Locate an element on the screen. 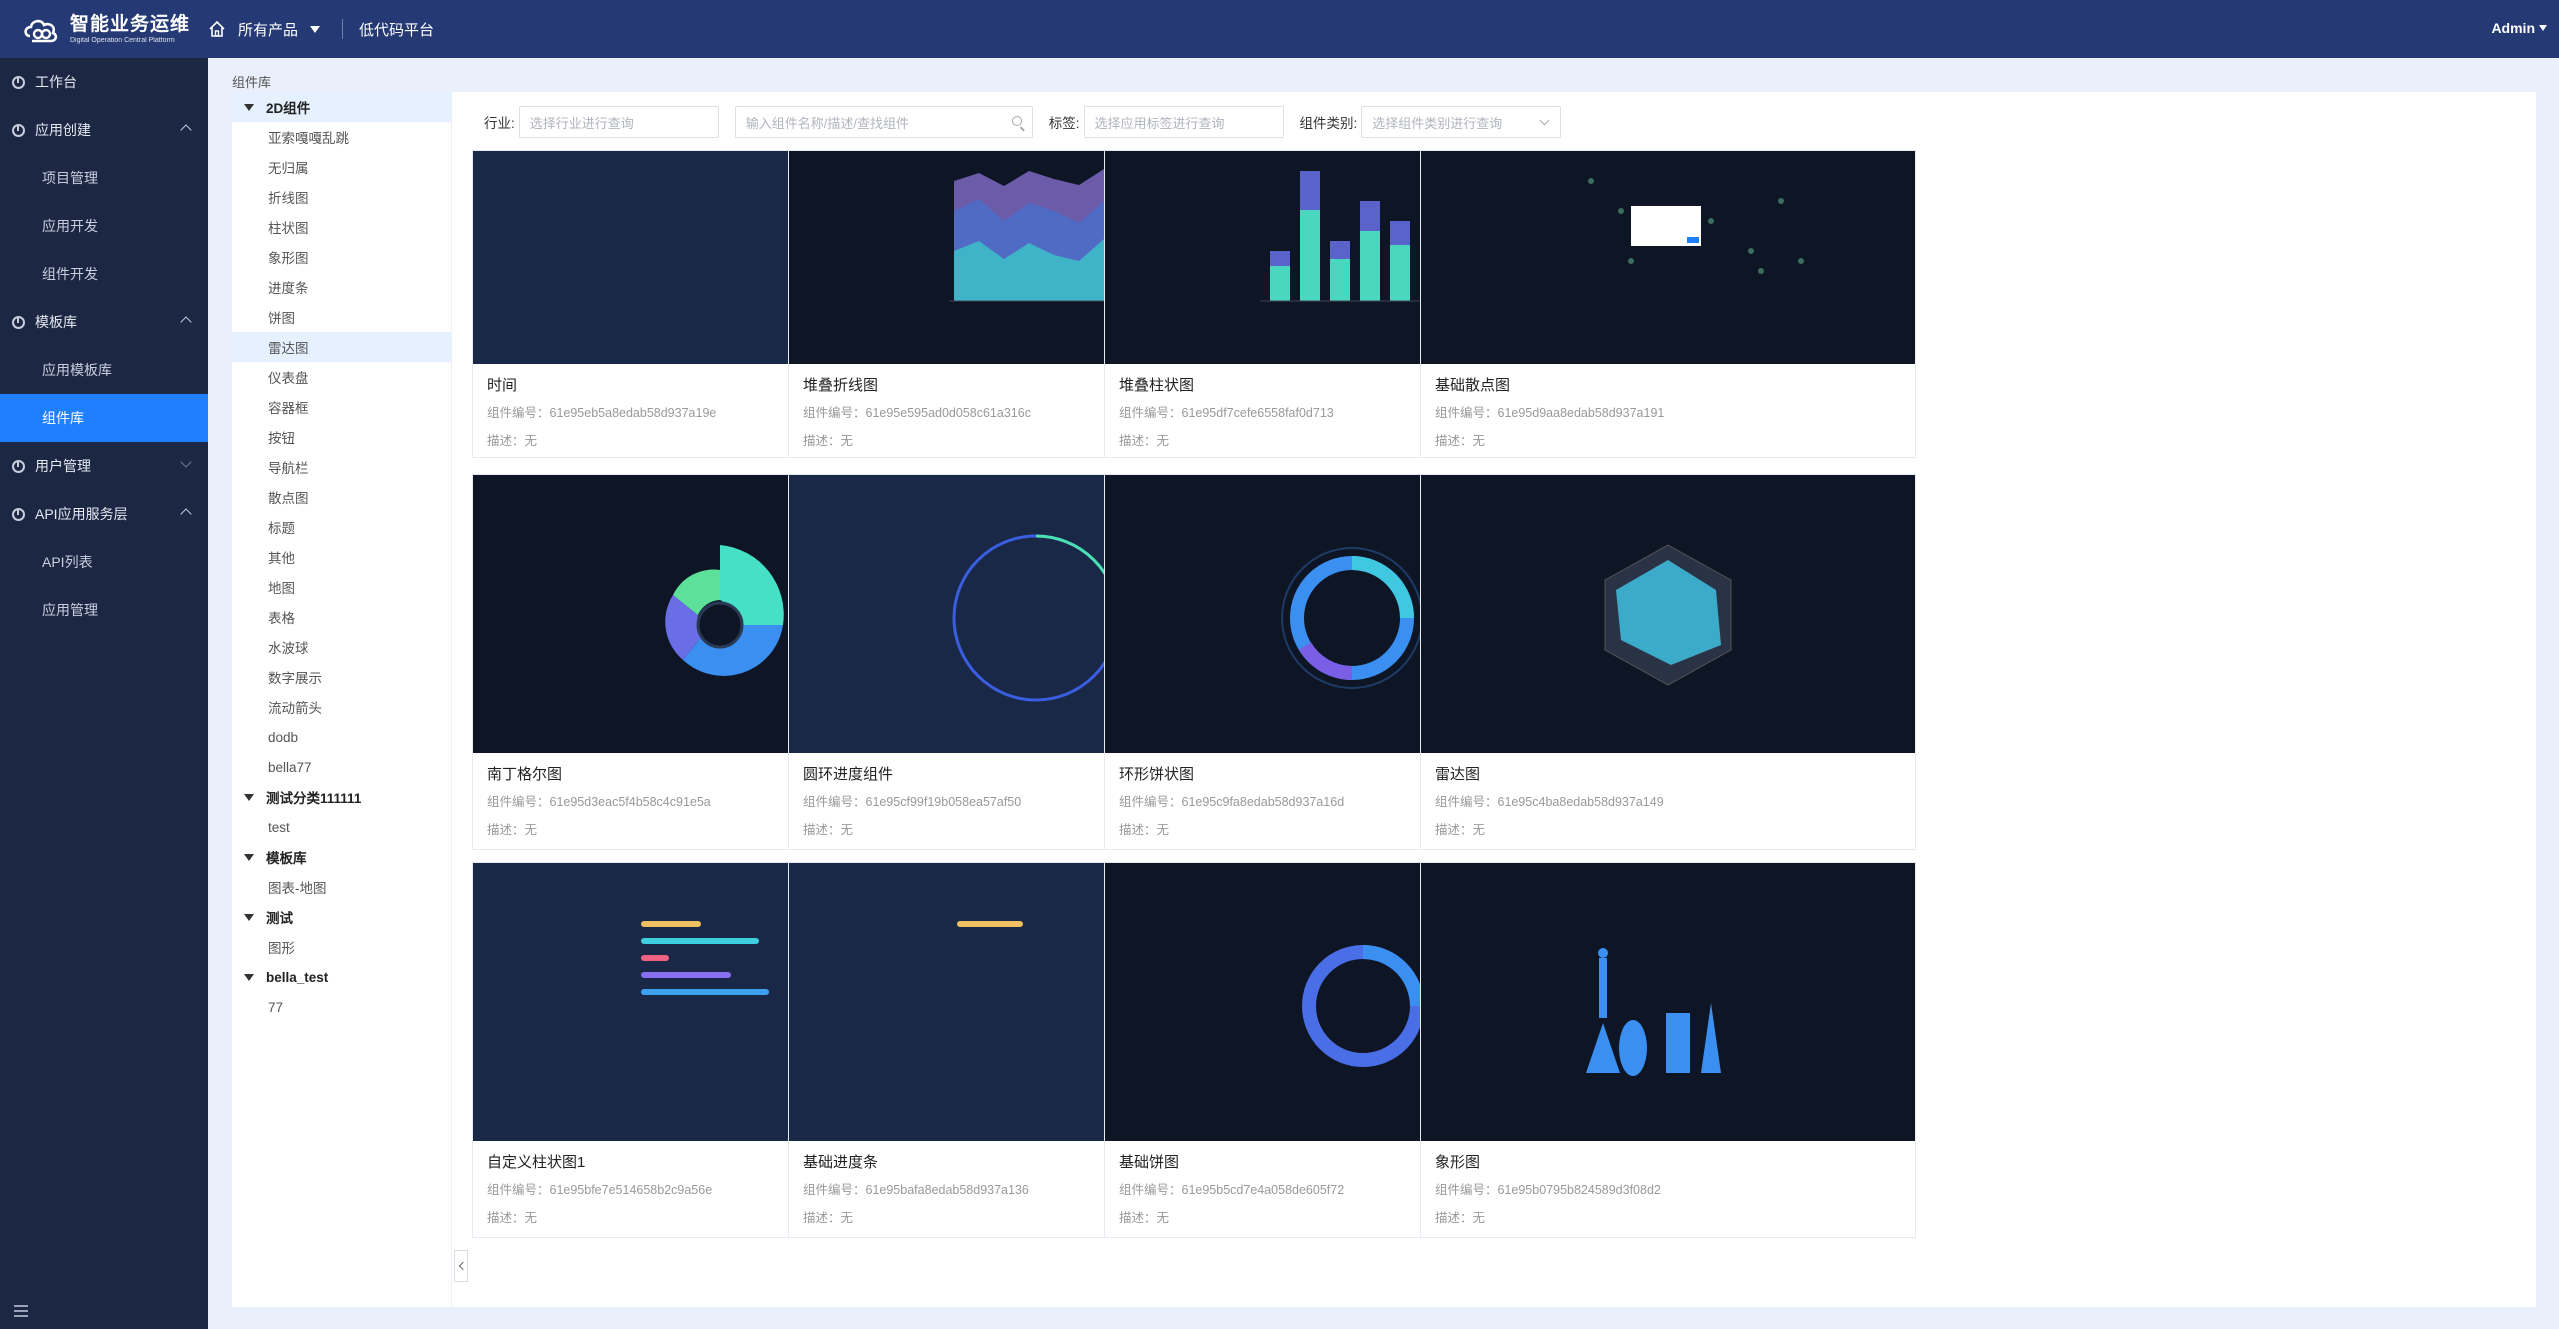 Image resolution: width=2559 pixels, height=1329 pixels. tree-label: dodb is located at coordinates (283, 737).